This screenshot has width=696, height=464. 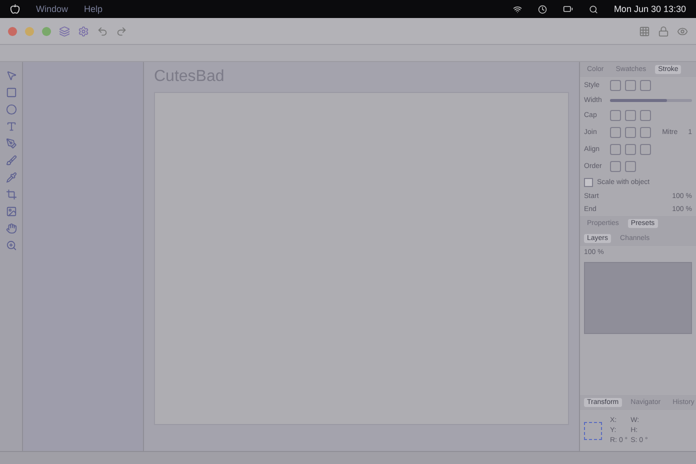 I want to click on undo-icon, so click(x=102, y=31).